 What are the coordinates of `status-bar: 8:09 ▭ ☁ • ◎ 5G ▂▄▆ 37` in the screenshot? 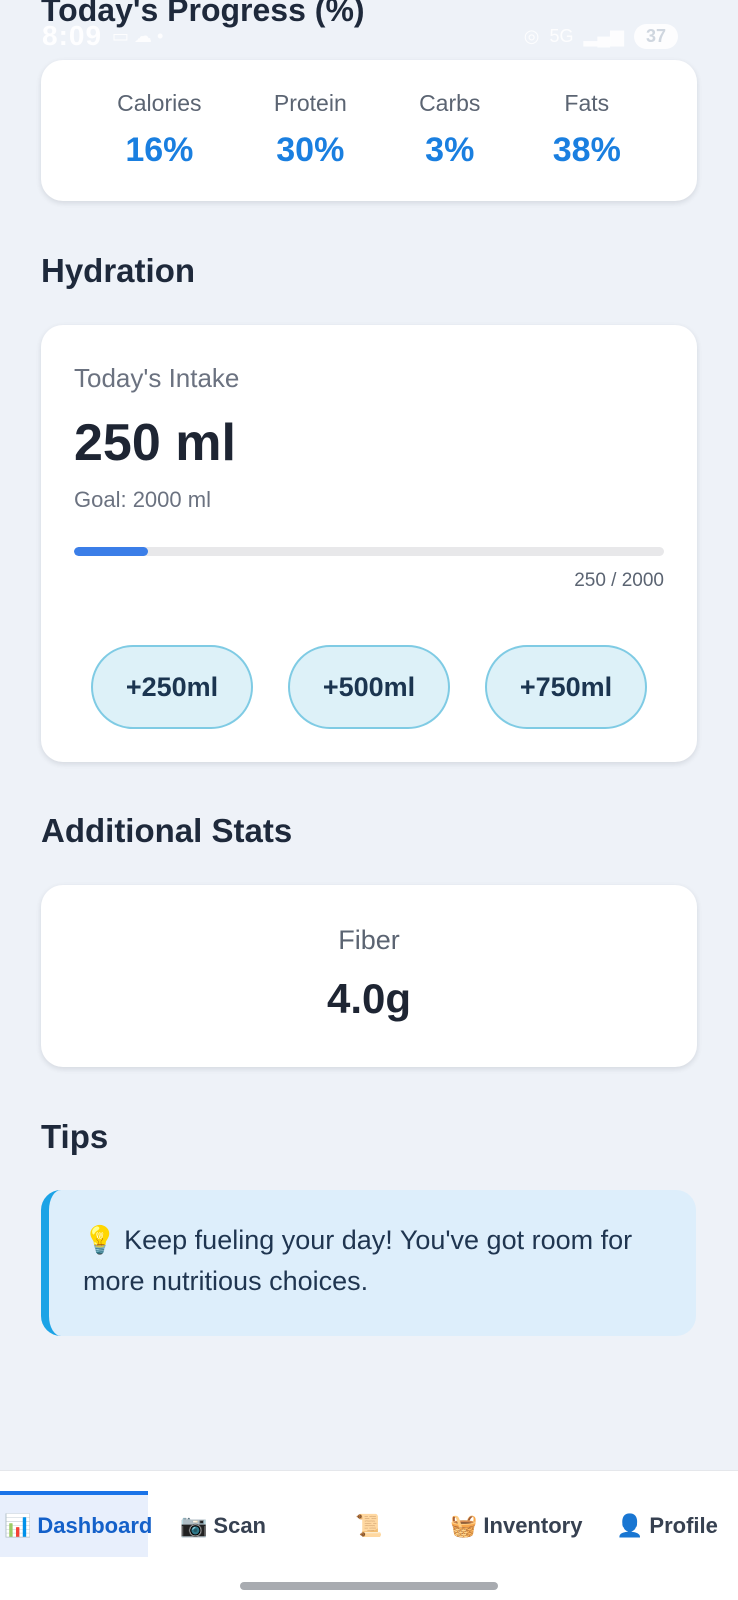 It's located at (369, 38).